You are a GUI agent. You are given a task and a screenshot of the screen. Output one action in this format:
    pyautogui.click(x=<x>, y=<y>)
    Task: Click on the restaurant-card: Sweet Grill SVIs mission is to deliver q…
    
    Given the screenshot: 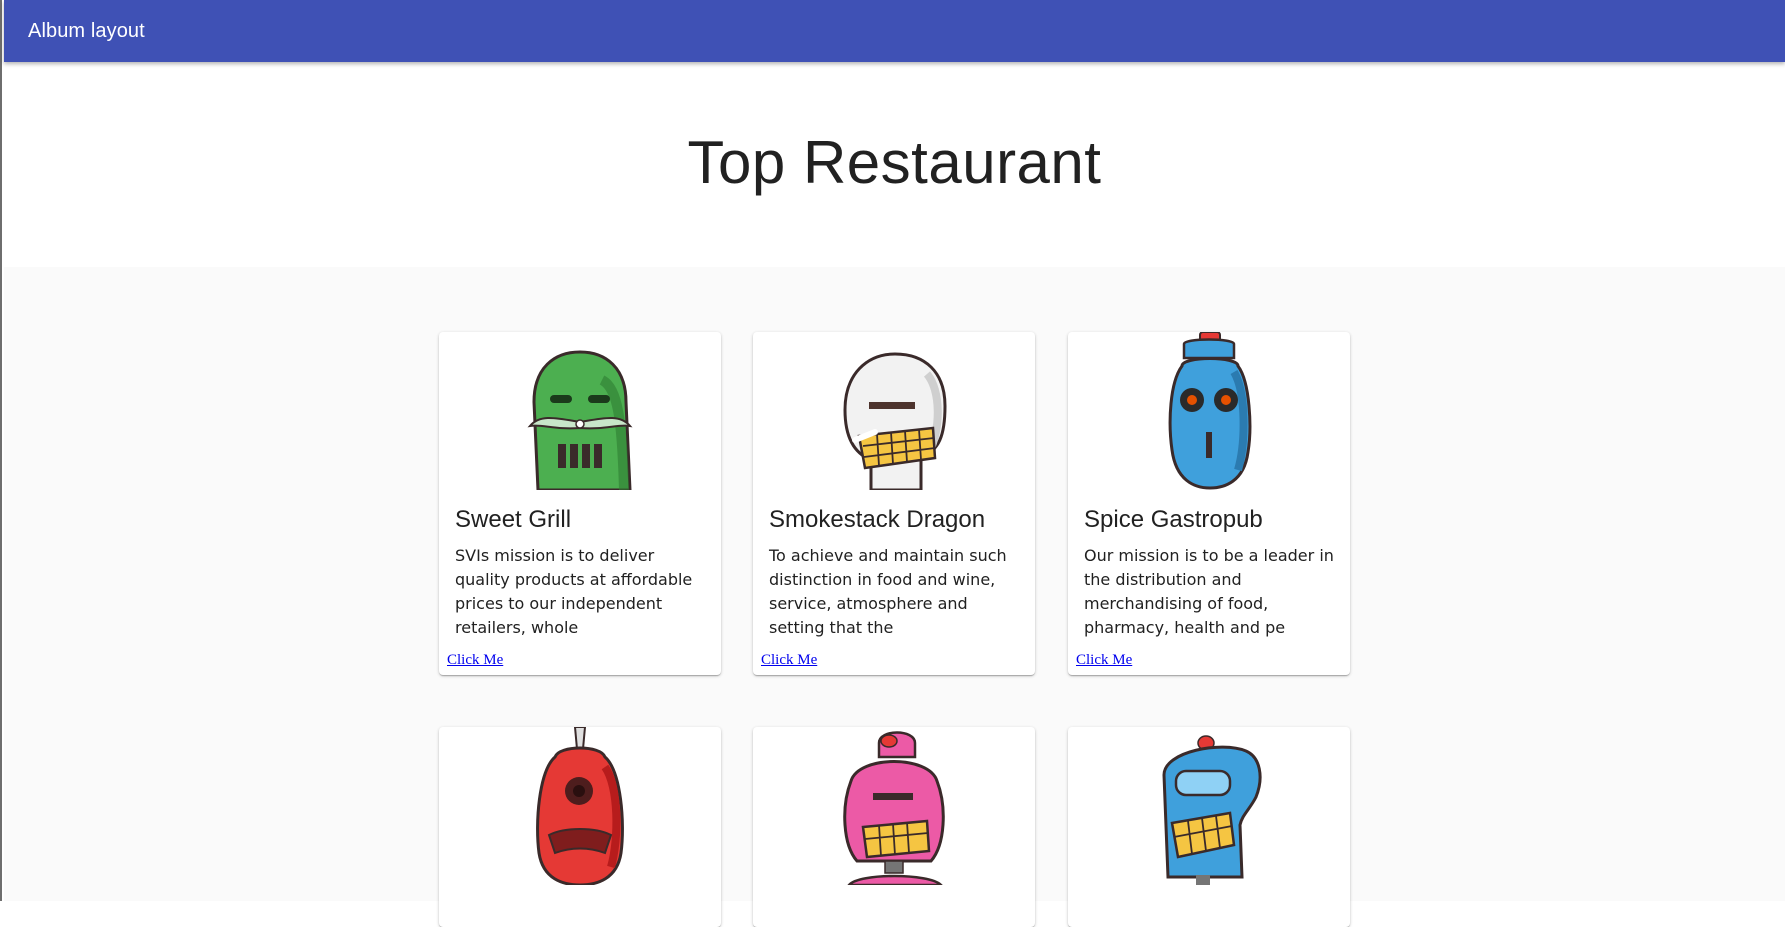 What is the action you would take?
    pyautogui.click(x=580, y=503)
    